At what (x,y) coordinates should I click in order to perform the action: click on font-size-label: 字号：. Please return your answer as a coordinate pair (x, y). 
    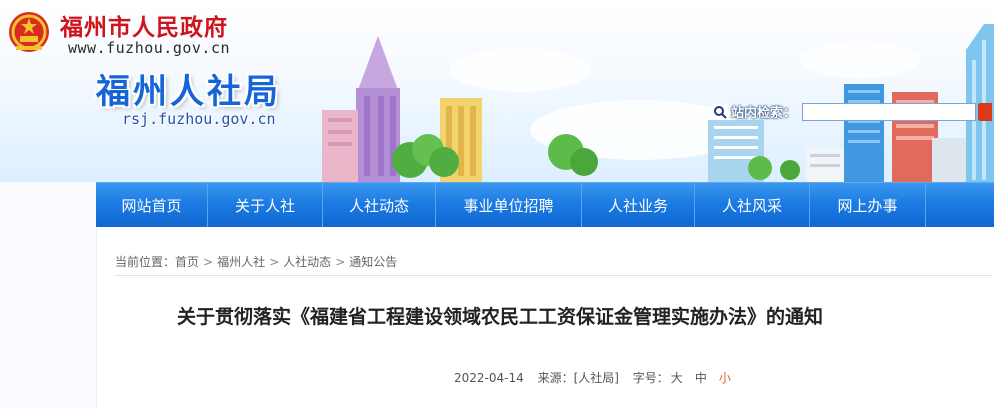
    Looking at the image, I should click on (650, 378).